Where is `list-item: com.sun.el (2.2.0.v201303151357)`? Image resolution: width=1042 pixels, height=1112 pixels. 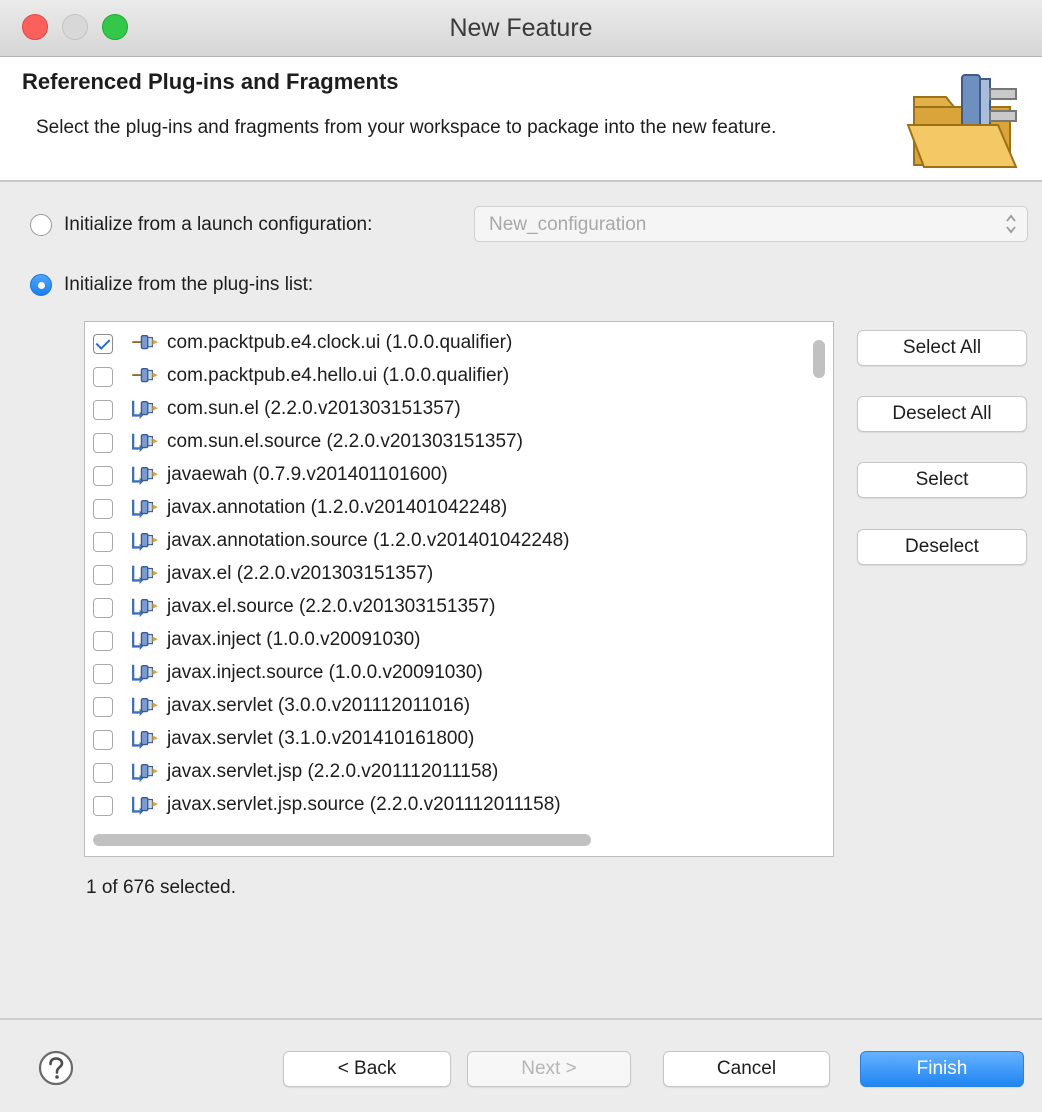 list-item: com.sun.el (2.2.0.v201303151357) is located at coordinates (445, 409).